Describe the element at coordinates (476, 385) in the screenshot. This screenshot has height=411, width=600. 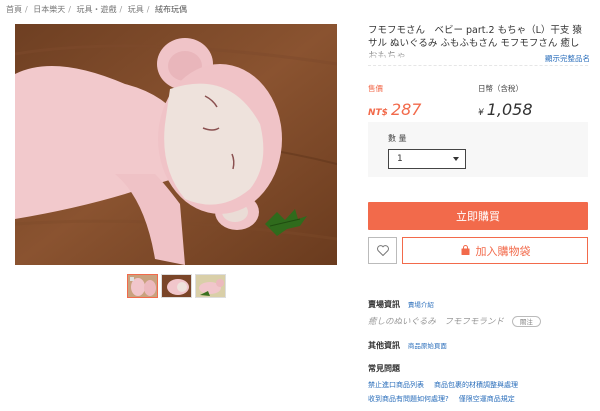
I see `faq-link-package-volume: 商品包裹的材積調整與處理` at that location.